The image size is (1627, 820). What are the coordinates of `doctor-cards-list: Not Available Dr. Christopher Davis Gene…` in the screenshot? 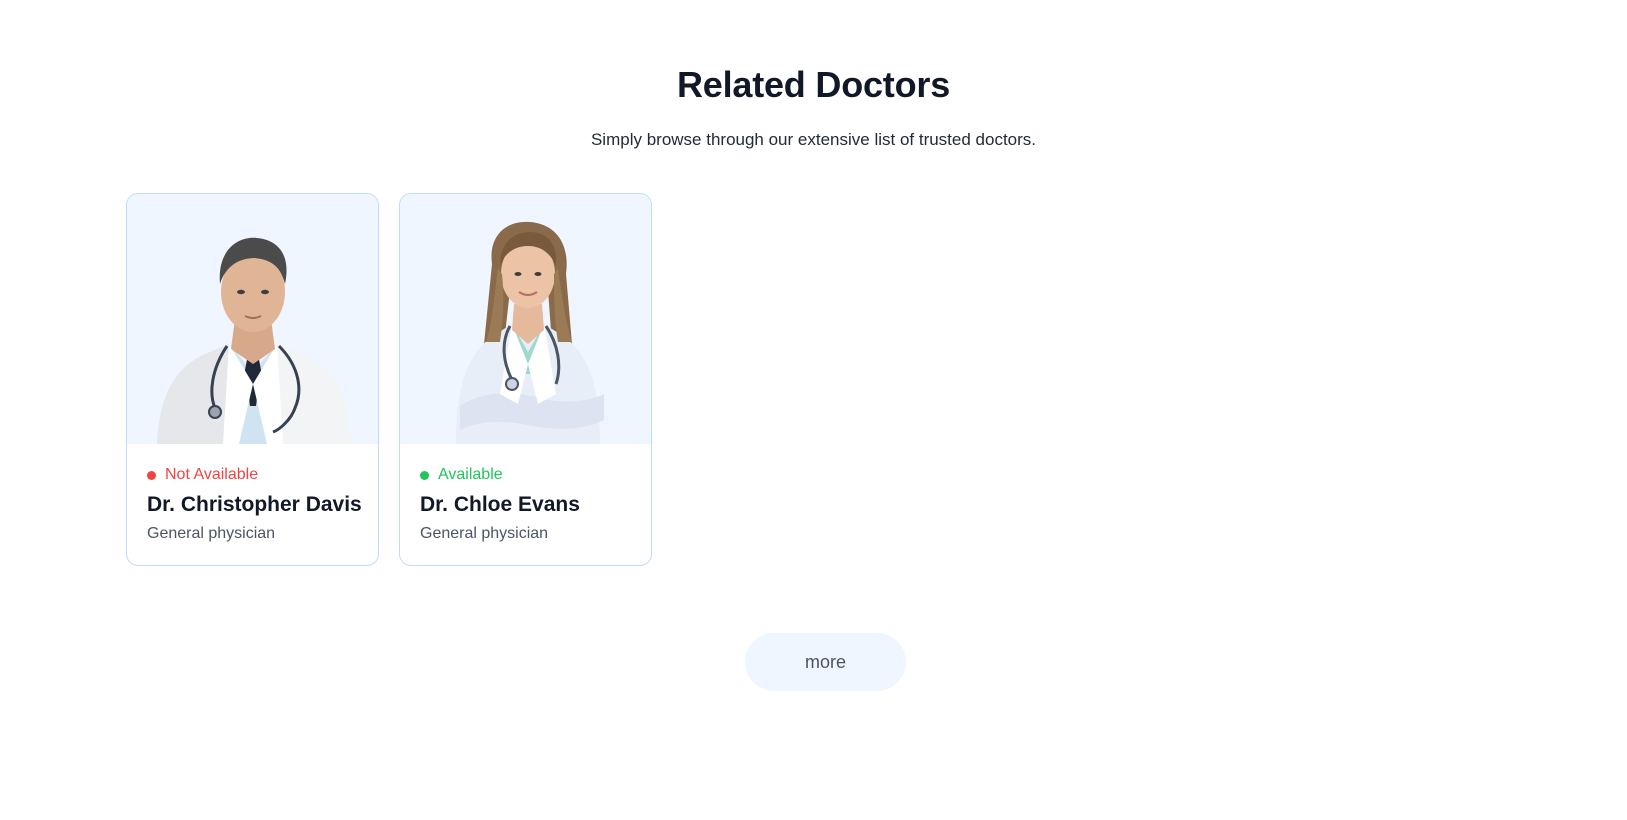 It's located at (389, 379).